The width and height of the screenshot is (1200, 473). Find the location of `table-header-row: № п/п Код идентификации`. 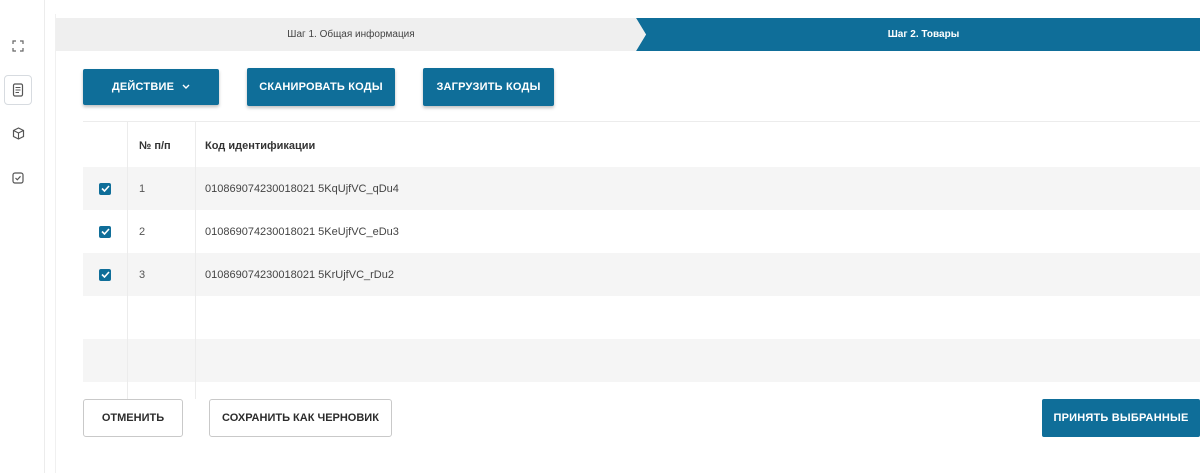

table-header-row: № п/п Код идентификации is located at coordinates (641, 145).